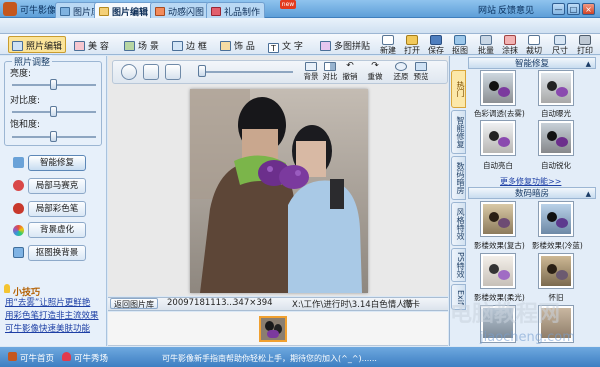 The image size is (600, 367). What do you see at coordinates (10, 9) in the screenshot?
I see `app-logo-icon` at bounding box center [10, 9].